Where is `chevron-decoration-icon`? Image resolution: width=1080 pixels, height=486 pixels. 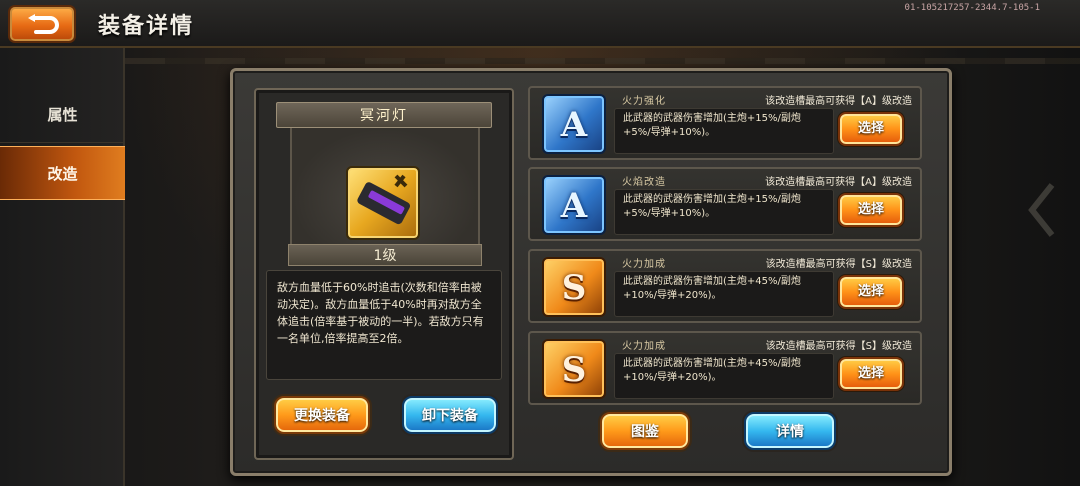
chevron-decoration-icon is located at coordinates (1041, 210).